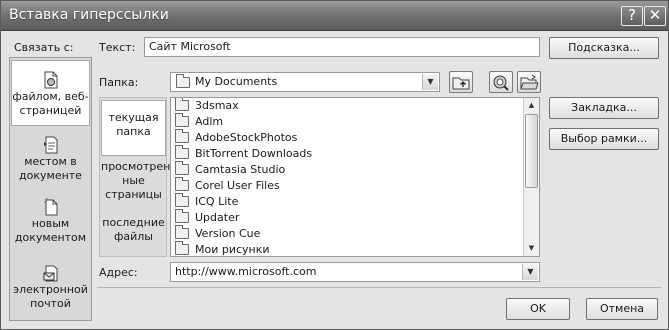 The width and height of the screenshot is (669, 330). What do you see at coordinates (217, 105) in the screenshot?
I see `file-name: 3dsmax` at bounding box center [217, 105].